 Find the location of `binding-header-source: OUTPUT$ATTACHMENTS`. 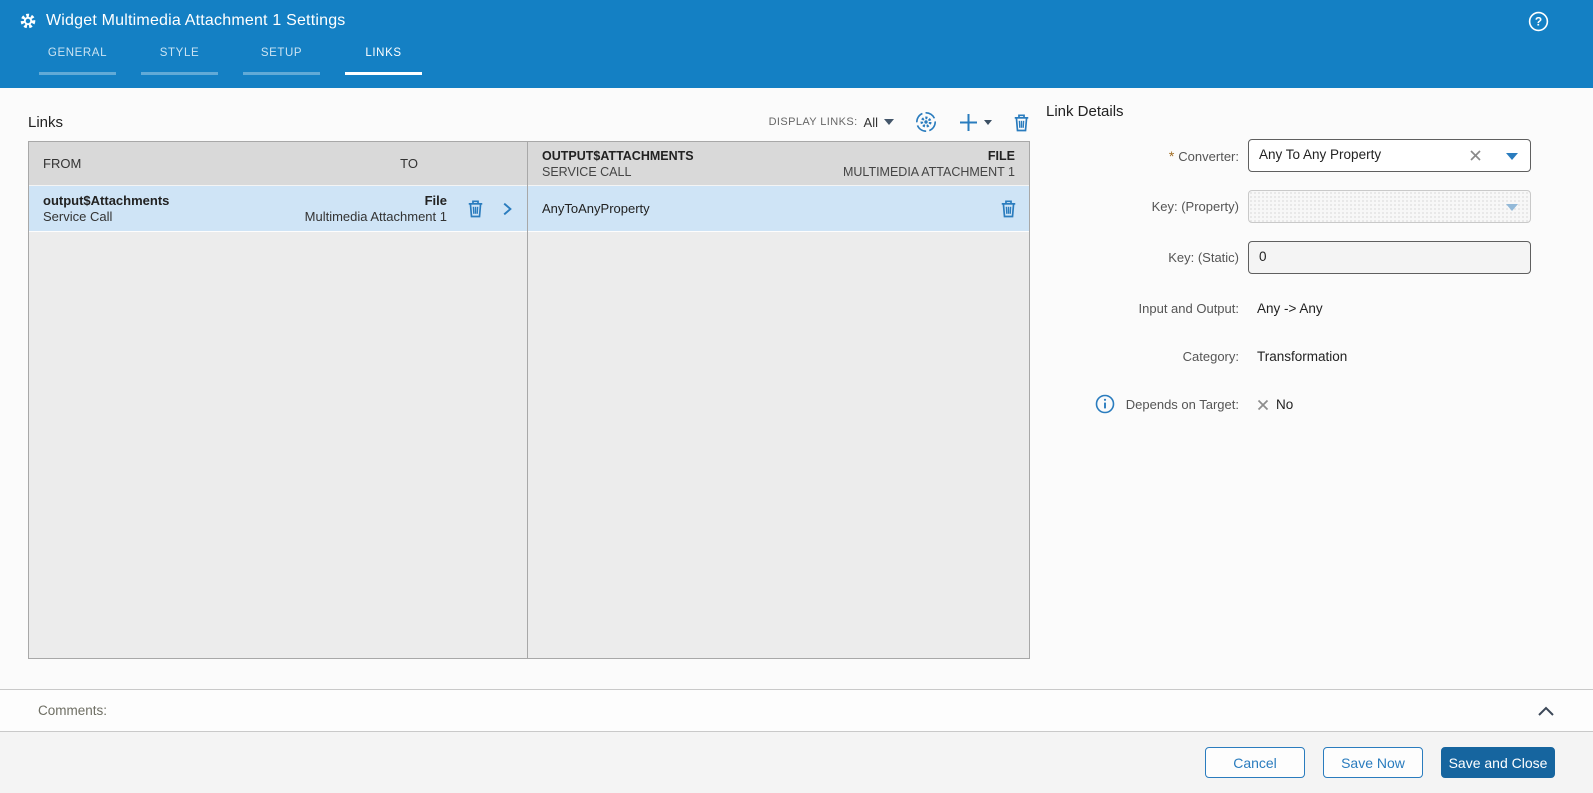

binding-header-source: OUTPUT$ATTACHMENTS is located at coordinates (618, 155).